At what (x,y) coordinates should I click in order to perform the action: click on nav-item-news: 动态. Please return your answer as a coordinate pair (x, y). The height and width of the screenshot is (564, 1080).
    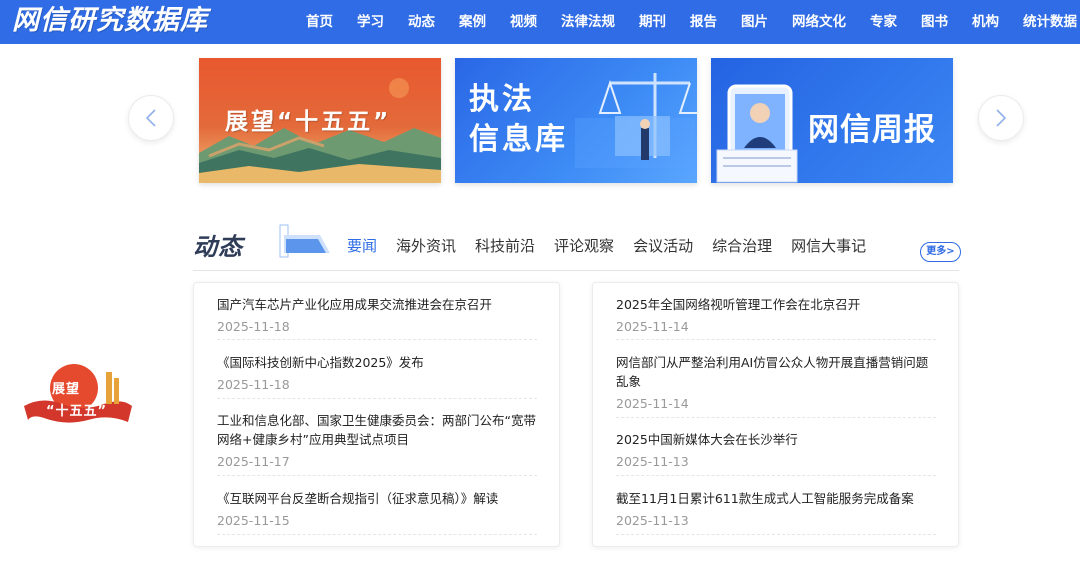
    Looking at the image, I should click on (421, 22).